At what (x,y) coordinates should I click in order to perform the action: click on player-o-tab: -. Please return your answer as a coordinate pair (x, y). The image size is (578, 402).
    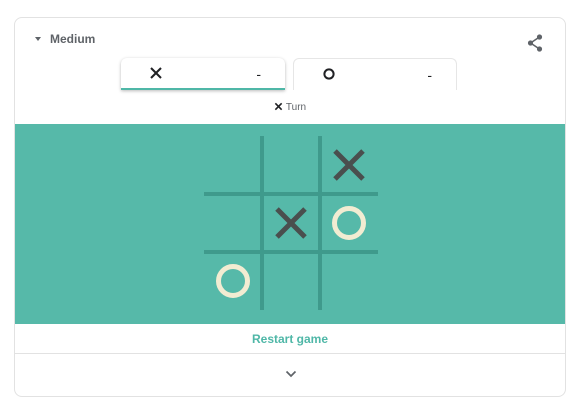
    Looking at the image, I should click on (375, 74).